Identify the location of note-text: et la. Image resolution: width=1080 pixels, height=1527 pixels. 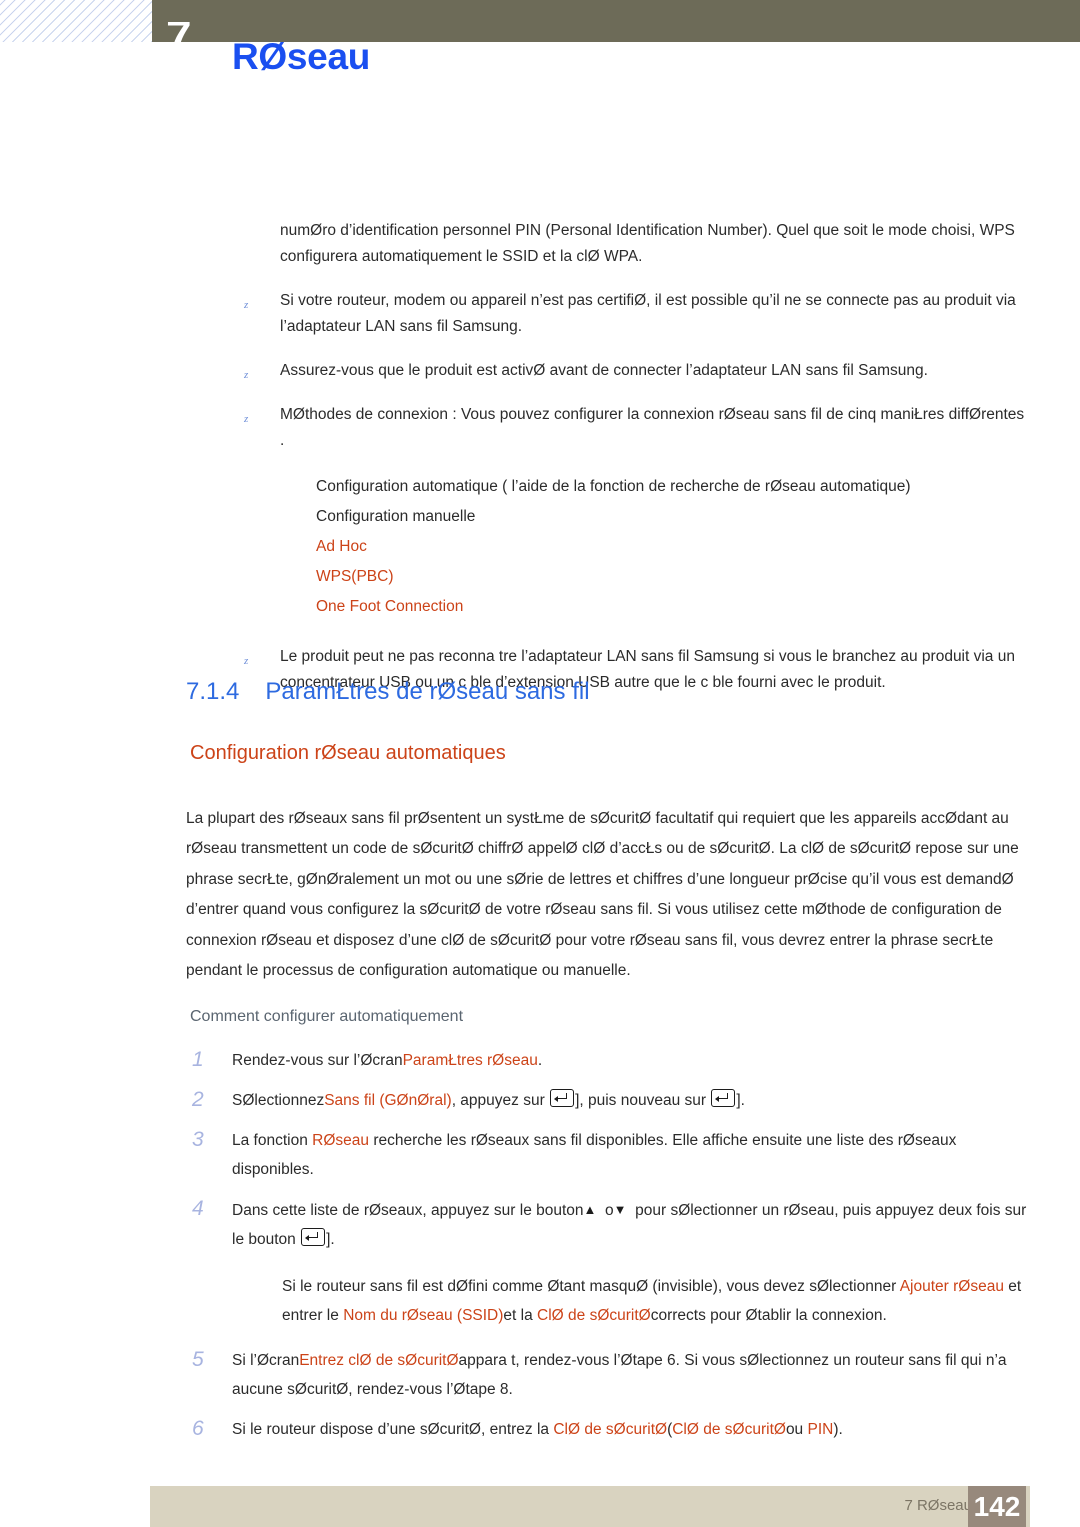
(518, 1315).